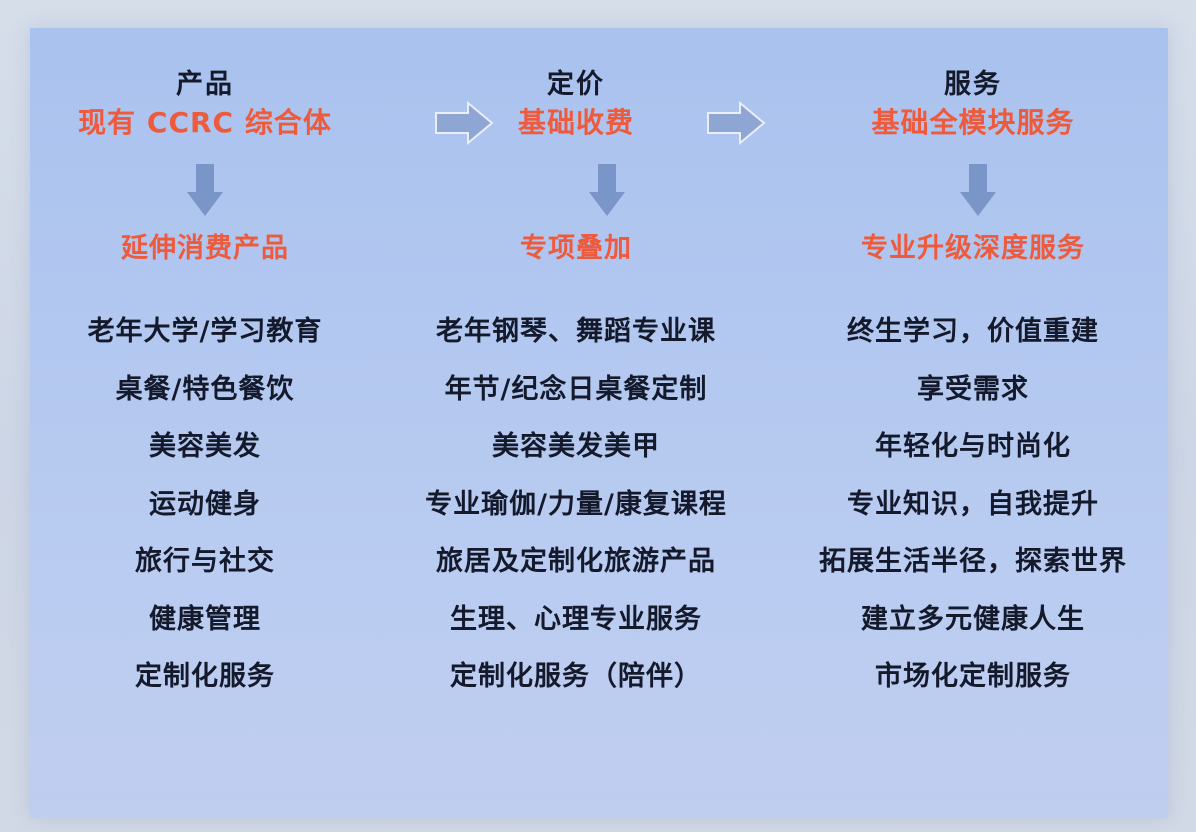  I want to click on list-item: 旅行与社交, so click(205, 561).